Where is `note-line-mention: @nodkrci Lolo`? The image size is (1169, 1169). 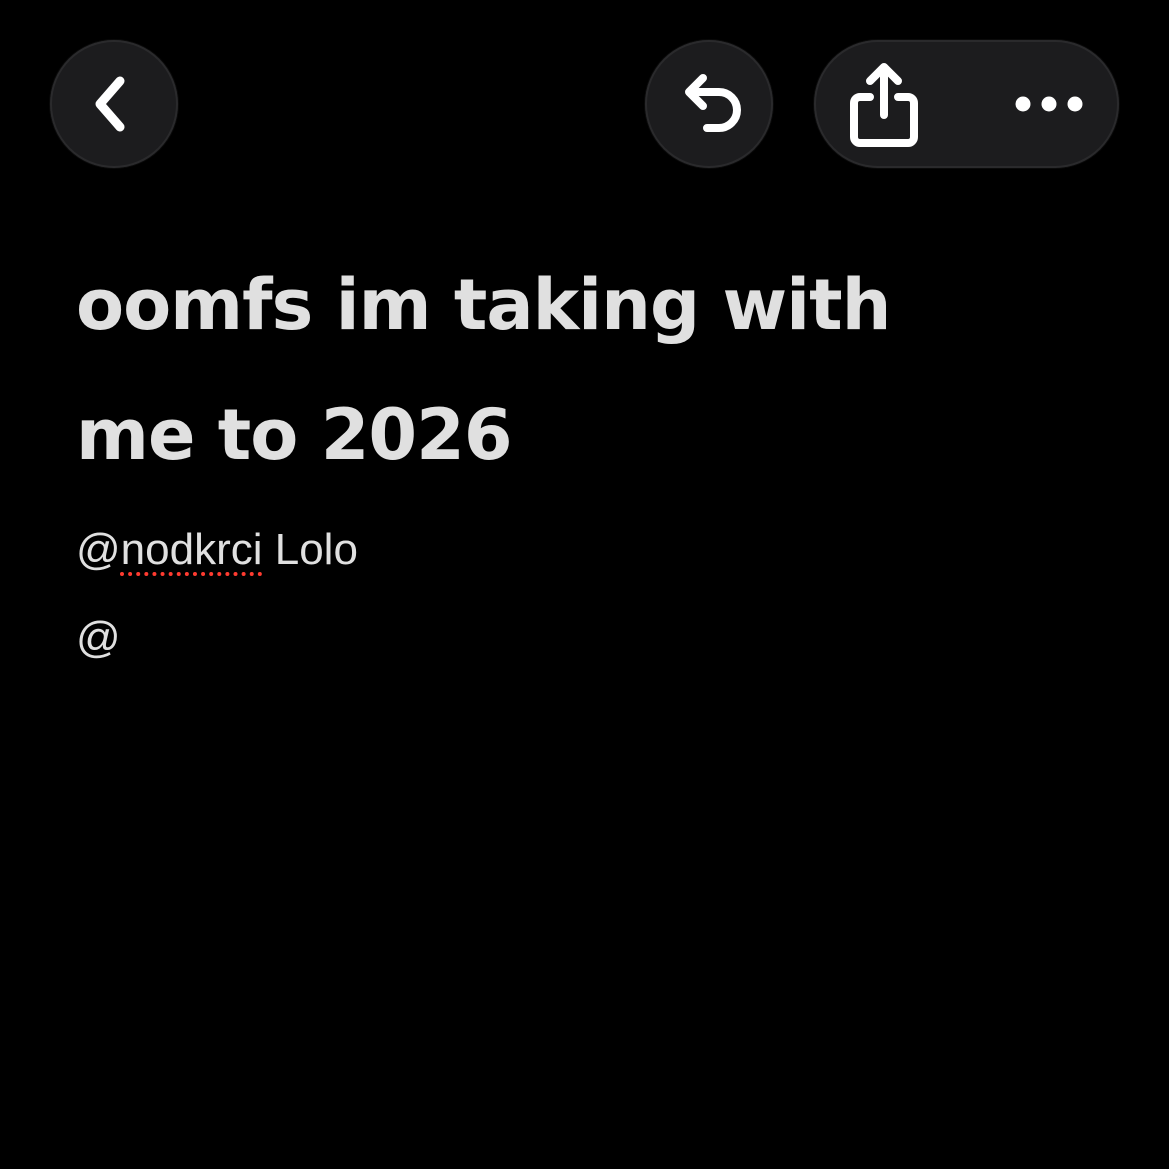 note-line-mention: @nodkrci Lolo is located at coordinates (596, 550).